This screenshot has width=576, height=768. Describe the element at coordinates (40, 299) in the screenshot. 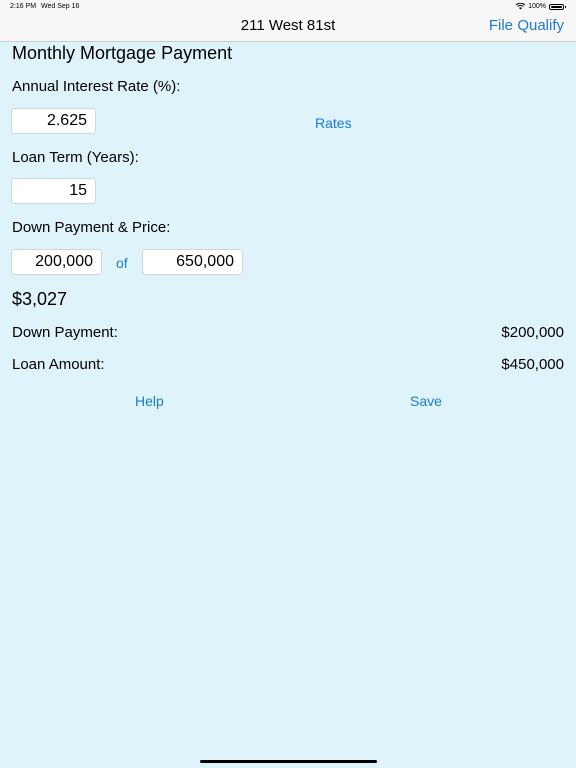

I see `monthly-payment-value: $3,027` at that location.